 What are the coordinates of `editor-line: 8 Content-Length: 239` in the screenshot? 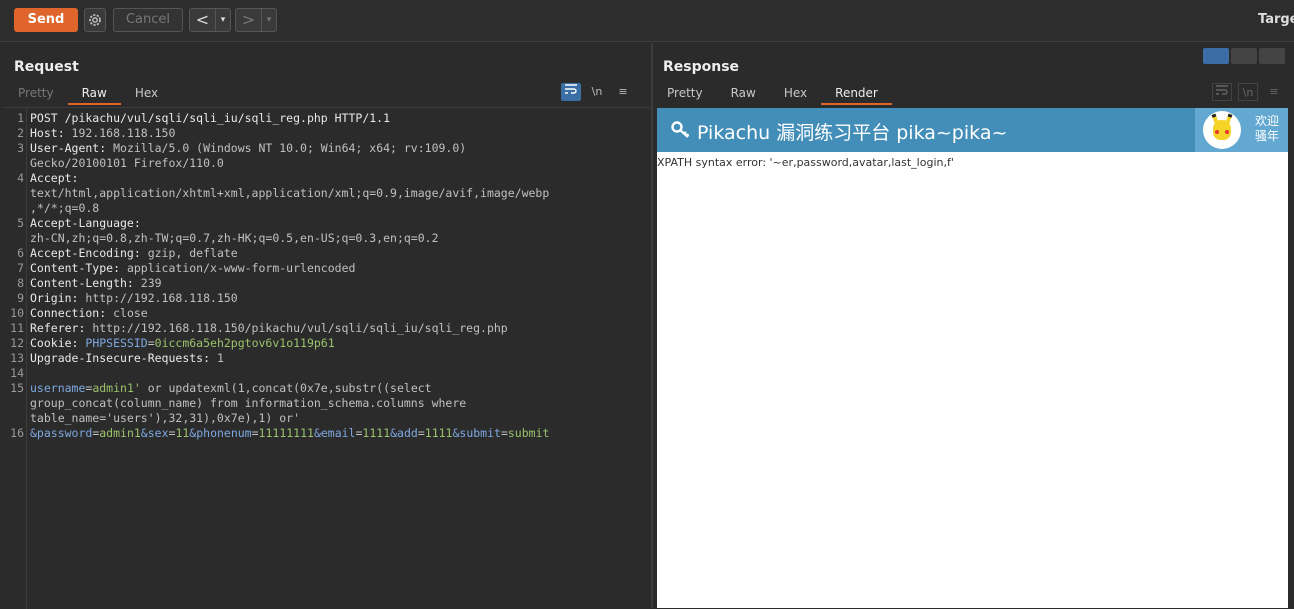 It's located at (327, 283).